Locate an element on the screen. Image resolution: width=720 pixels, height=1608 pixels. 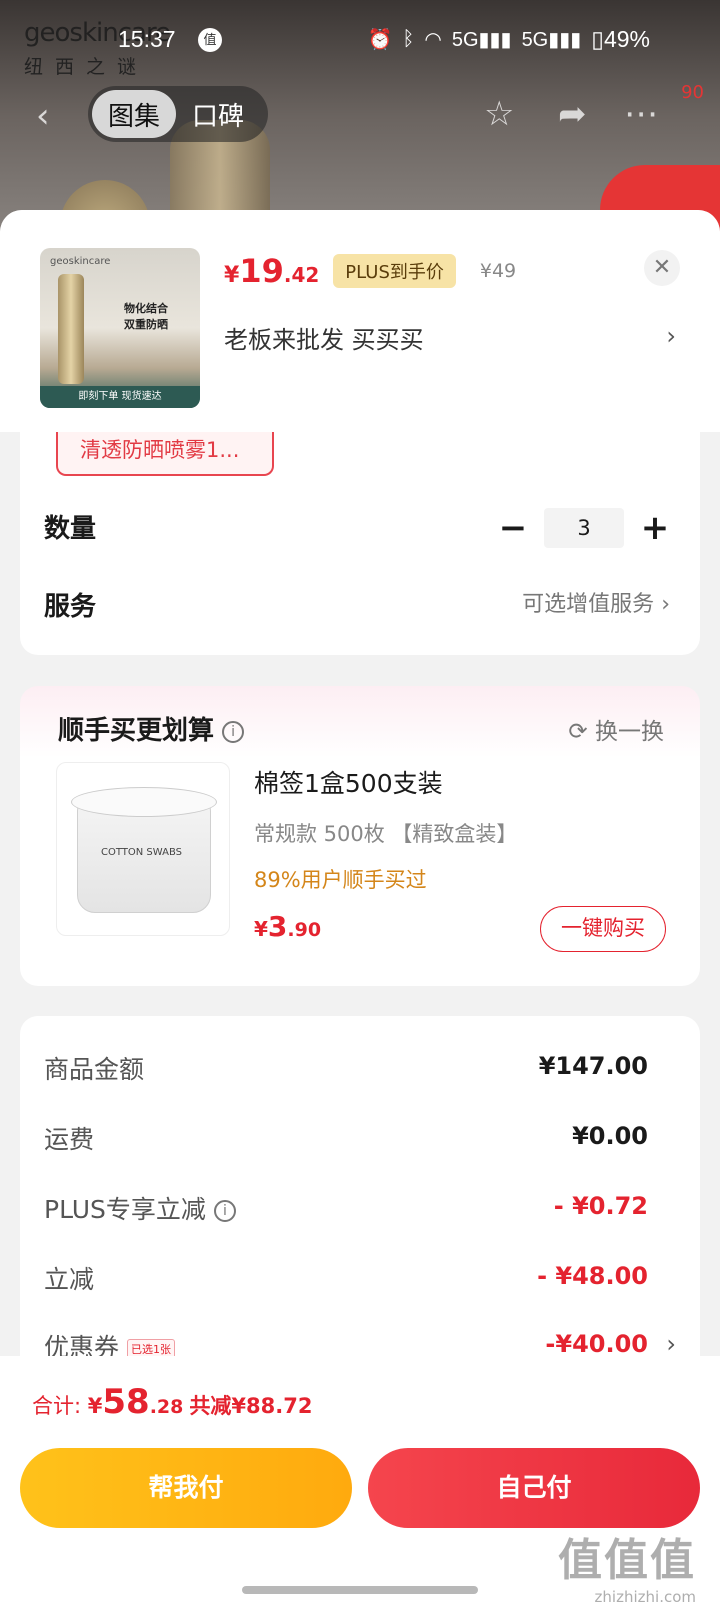
product-thumbnail: geoskincare 物化结合 双重防晒 即刻下单 现货速达 is located at coordinates (120, 328).